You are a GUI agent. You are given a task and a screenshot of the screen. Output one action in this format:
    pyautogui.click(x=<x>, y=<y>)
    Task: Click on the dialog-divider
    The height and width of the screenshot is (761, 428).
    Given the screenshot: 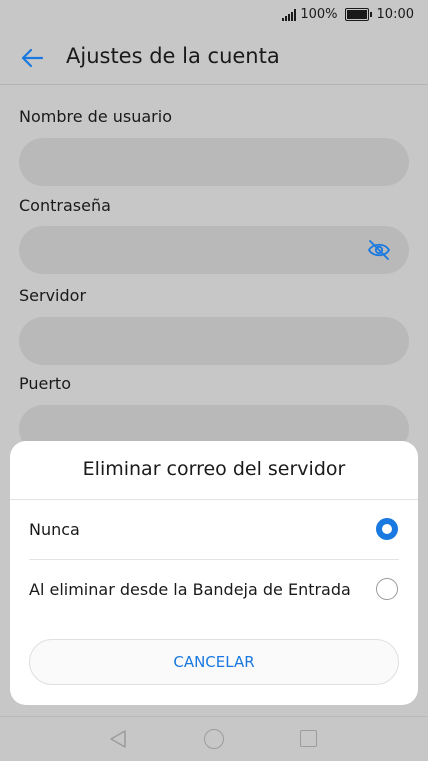 What is the action you would take?
    pyautogui.click(x=214, y=499)
    